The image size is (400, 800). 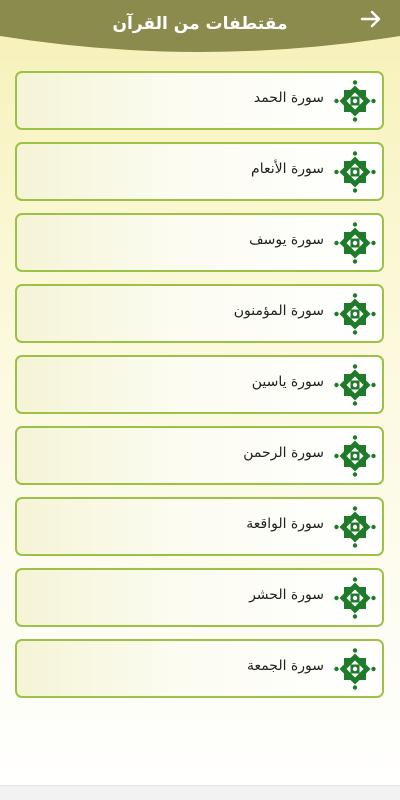 I want to click on list-item: سورة الحمد, so click(x=199, y=100).